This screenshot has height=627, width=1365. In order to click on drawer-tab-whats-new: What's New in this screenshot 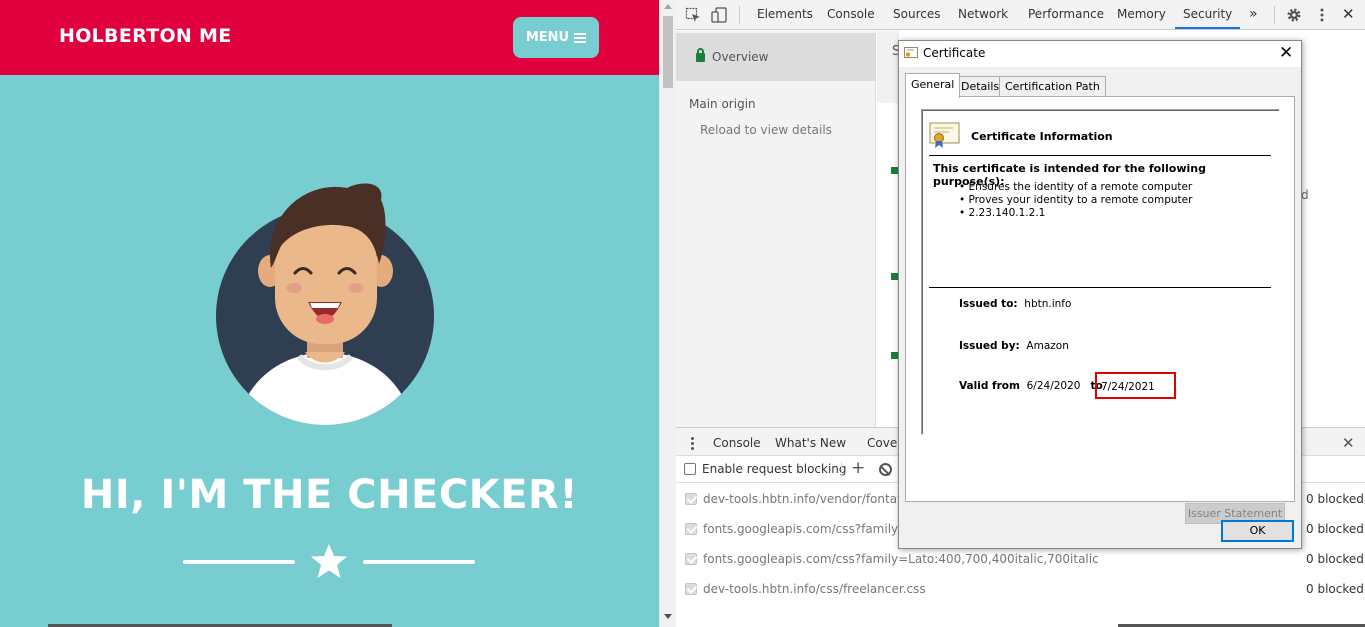, I will do `click(810, 443)`.